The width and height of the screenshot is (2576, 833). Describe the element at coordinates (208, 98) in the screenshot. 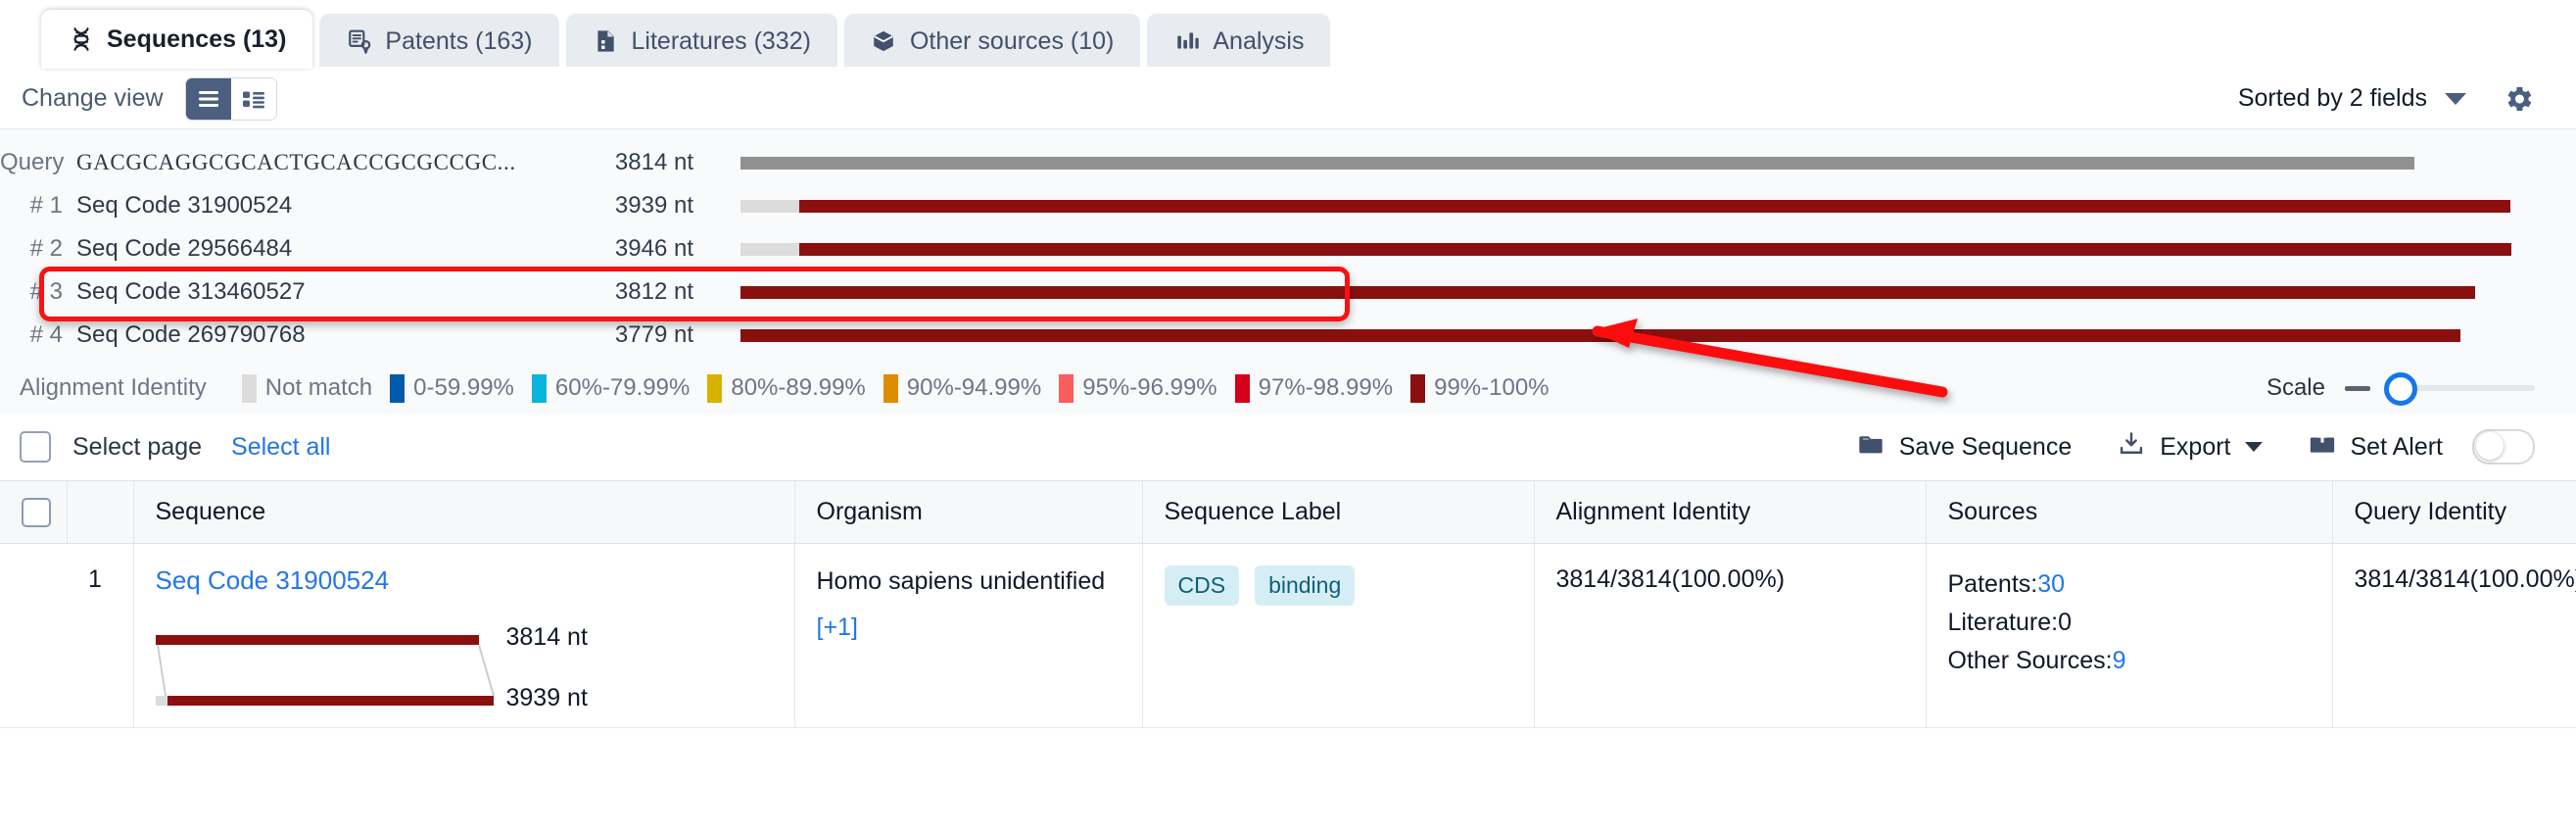

I see `list-view-icon` at that location.